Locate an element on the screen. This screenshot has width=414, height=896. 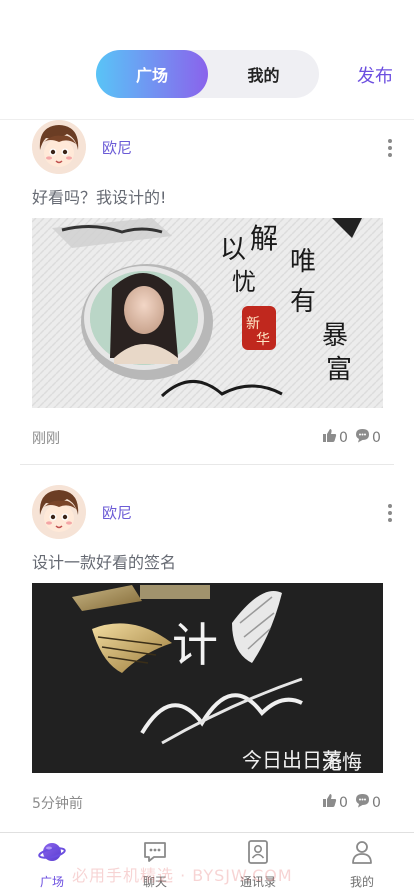
svg-text: 解 is located at coordinates (264, 238).